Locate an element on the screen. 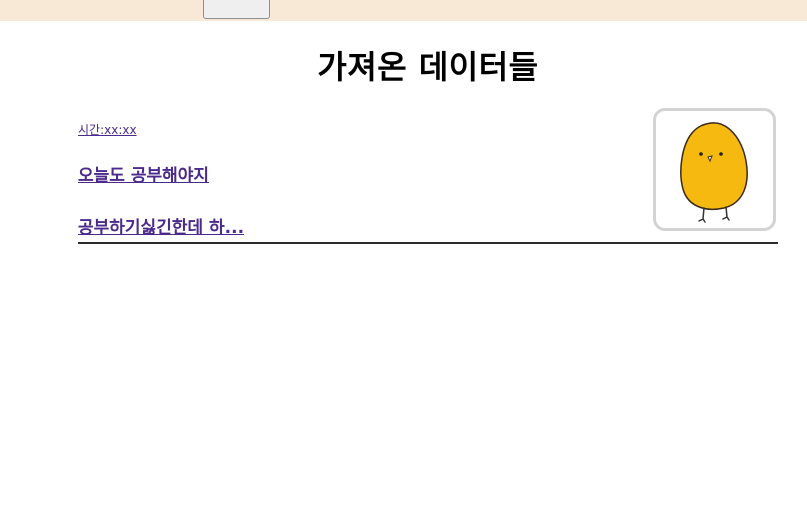  top-bar is located at coordinates (403, 10).